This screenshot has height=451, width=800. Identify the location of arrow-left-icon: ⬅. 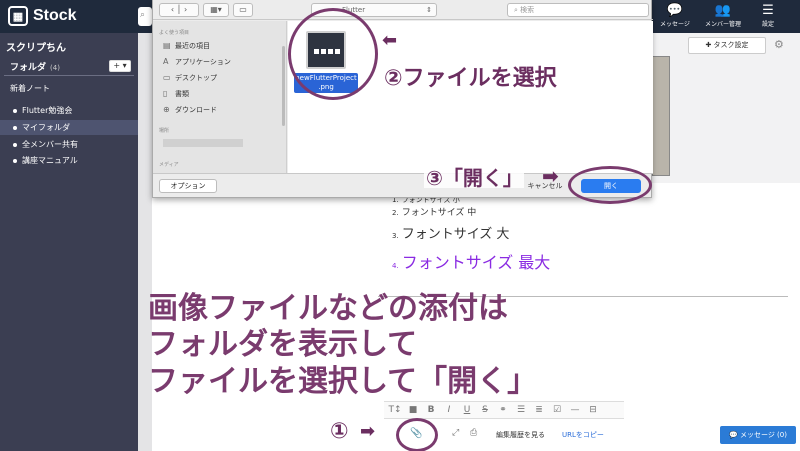
(390, 40).